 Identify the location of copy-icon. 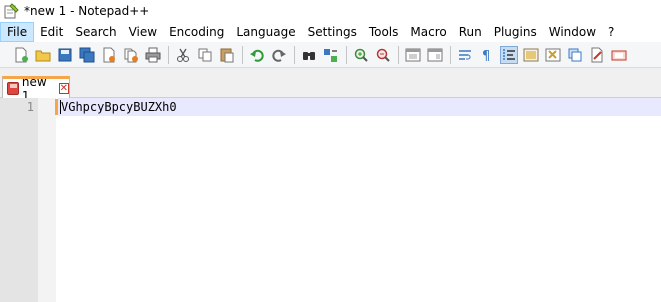
(205, 55).